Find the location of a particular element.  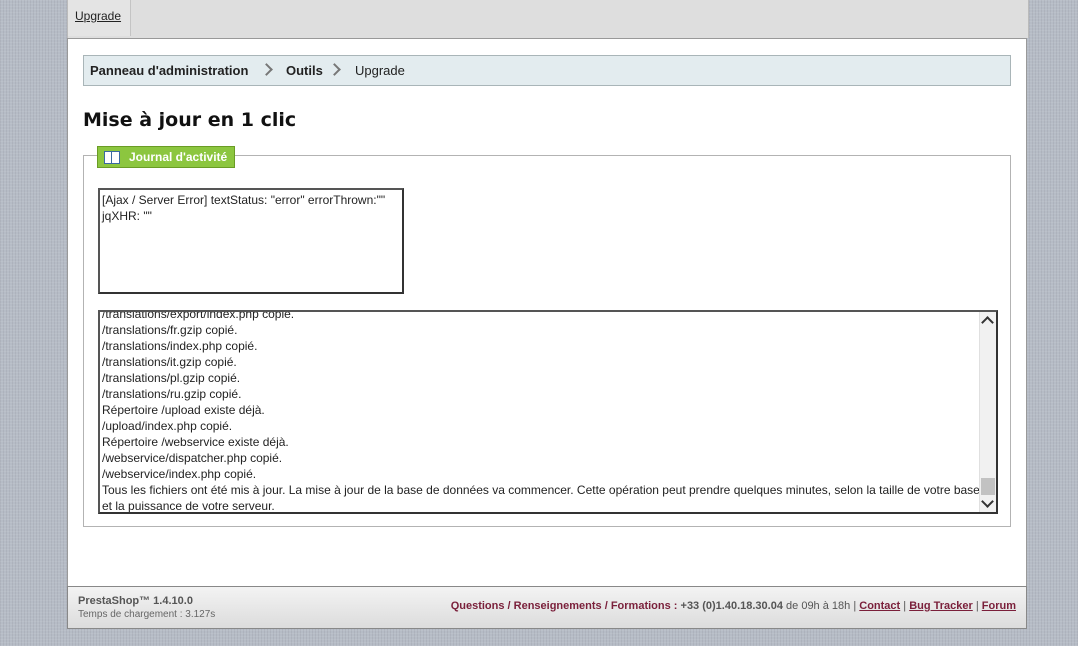

scroll-up-arrow-icon is located at coordinates (987, 322).